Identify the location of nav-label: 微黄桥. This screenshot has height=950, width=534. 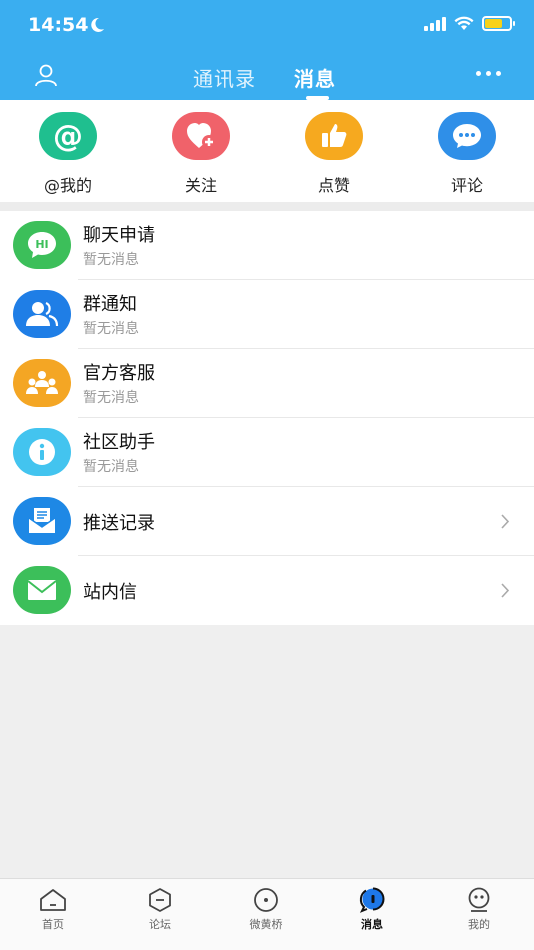
(266, 924).